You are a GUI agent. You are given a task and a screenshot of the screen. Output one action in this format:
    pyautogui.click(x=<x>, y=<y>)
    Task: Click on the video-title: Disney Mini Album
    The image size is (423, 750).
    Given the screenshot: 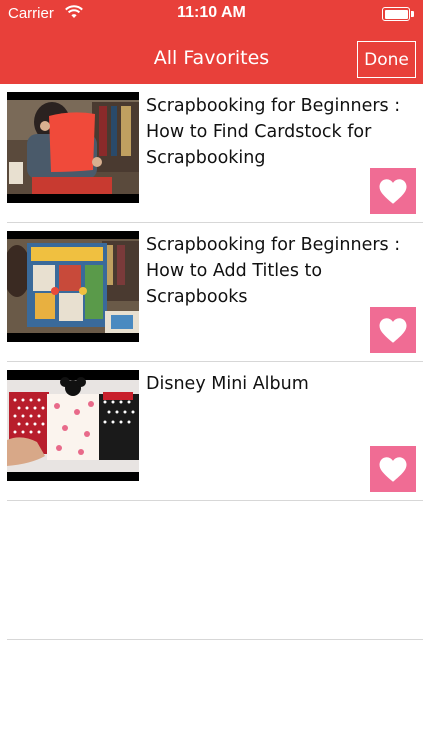 What is the action you would take?
    pyautogui.click(x=282, y=384)
    